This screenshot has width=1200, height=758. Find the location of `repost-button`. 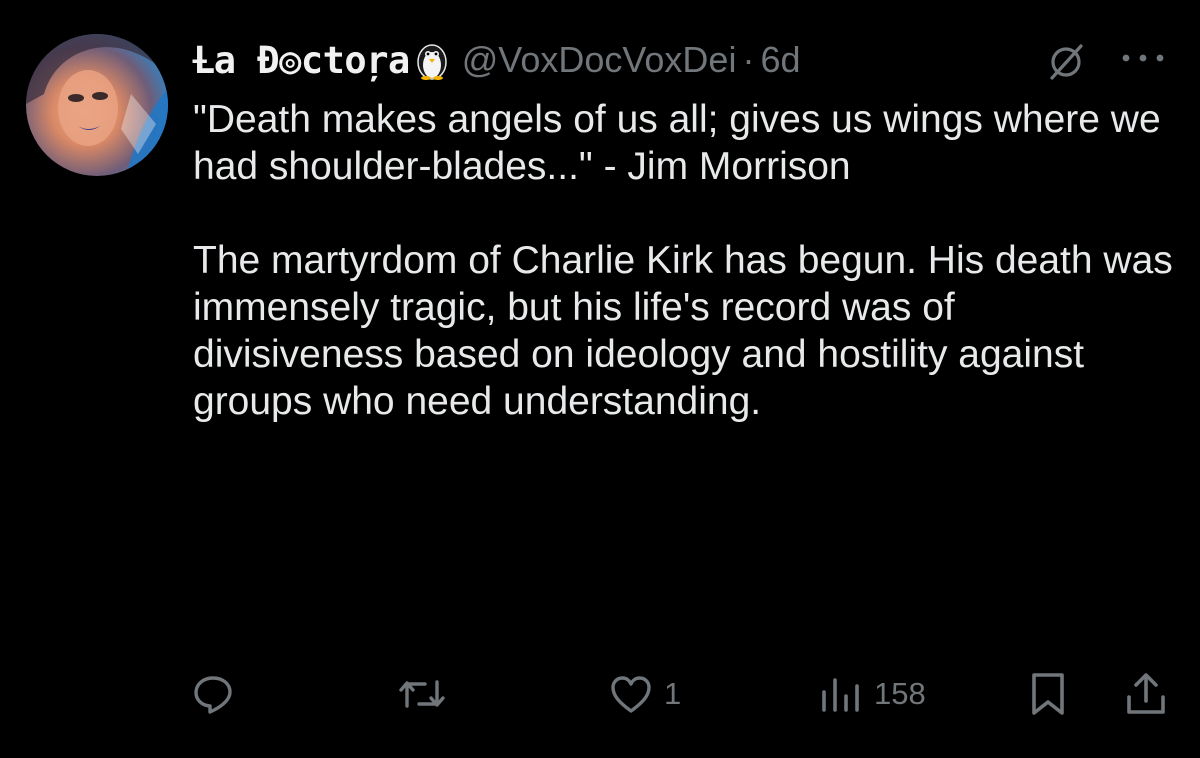

repost-button is located at coordinates (422, 694).